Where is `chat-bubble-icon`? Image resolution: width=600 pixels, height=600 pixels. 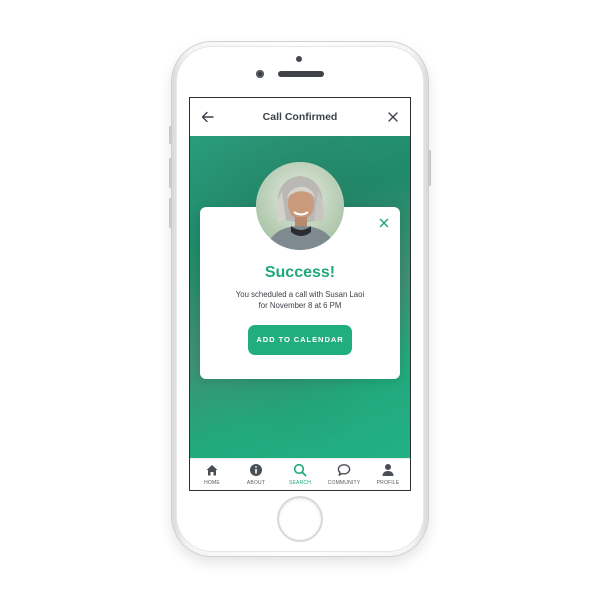
chat-bubble-icon is located at coordinates (344, 470).